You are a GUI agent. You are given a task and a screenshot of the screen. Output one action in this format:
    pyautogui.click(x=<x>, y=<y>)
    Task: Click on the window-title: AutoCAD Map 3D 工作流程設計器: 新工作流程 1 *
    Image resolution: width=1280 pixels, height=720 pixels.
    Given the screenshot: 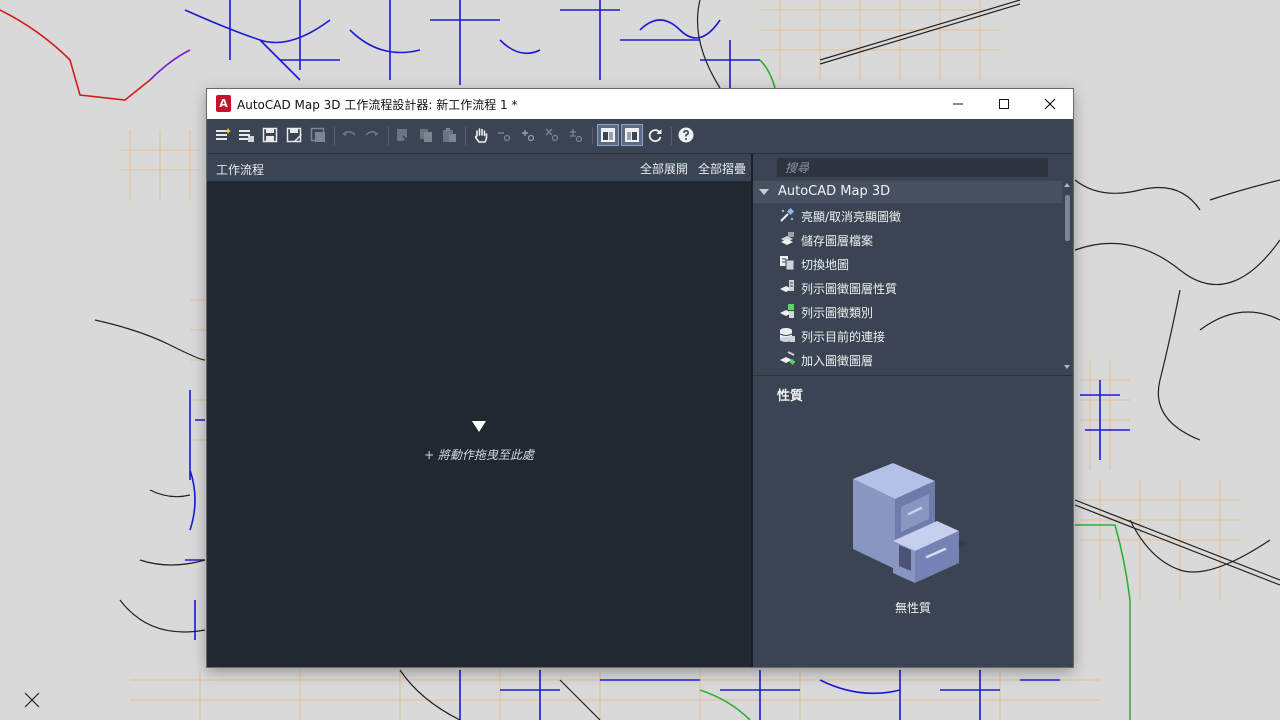 What is the action you would take?
    pyautogui.click(x=377, y=105)
    